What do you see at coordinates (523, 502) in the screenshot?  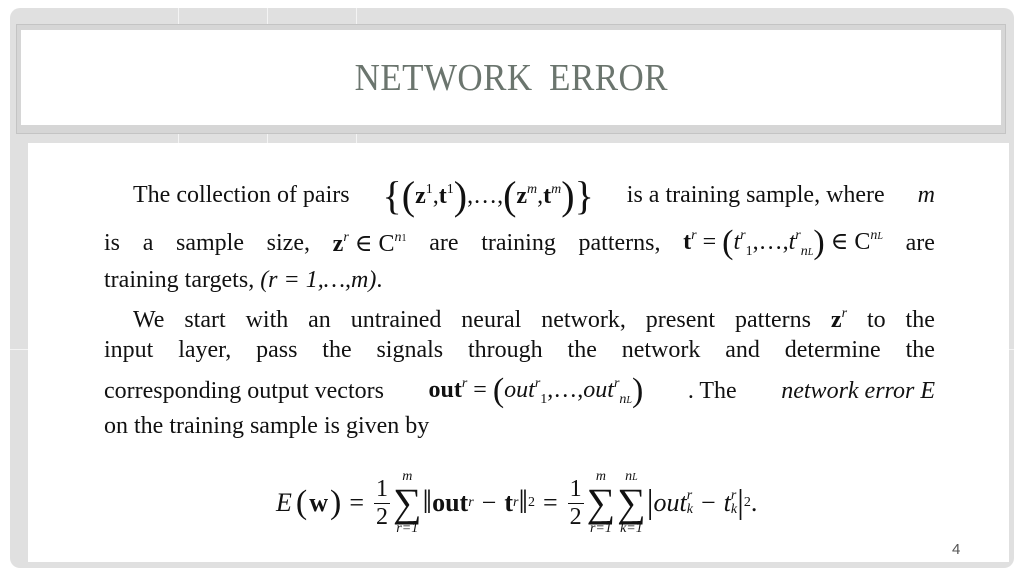 I see `norm-right: ‖` at bounding box center [523, 502].